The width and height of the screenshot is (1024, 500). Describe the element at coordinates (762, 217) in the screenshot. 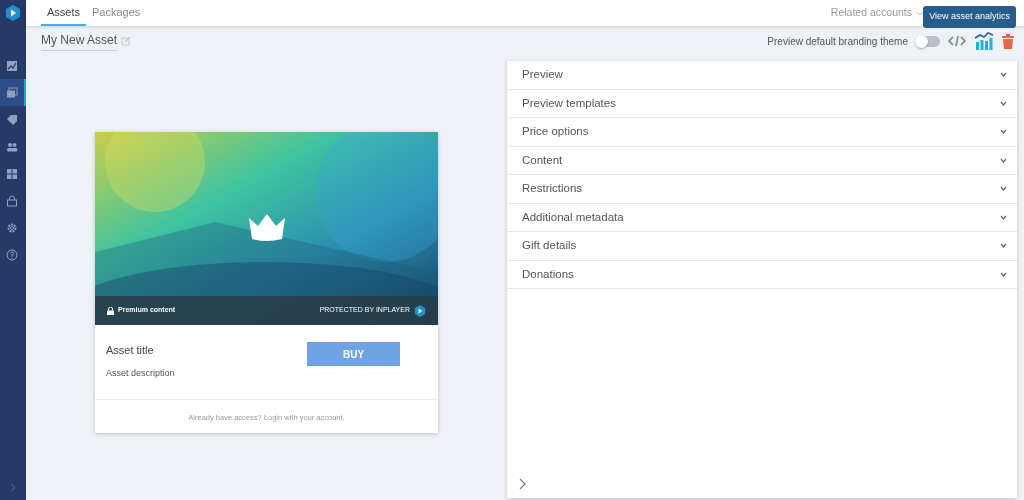

I see `accordion-header: Additional metadata` at that location.